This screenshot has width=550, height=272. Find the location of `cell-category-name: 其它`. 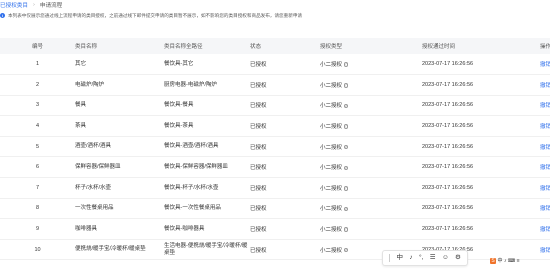

cell-category-name: 其它 is located at coordinates (81, 63).